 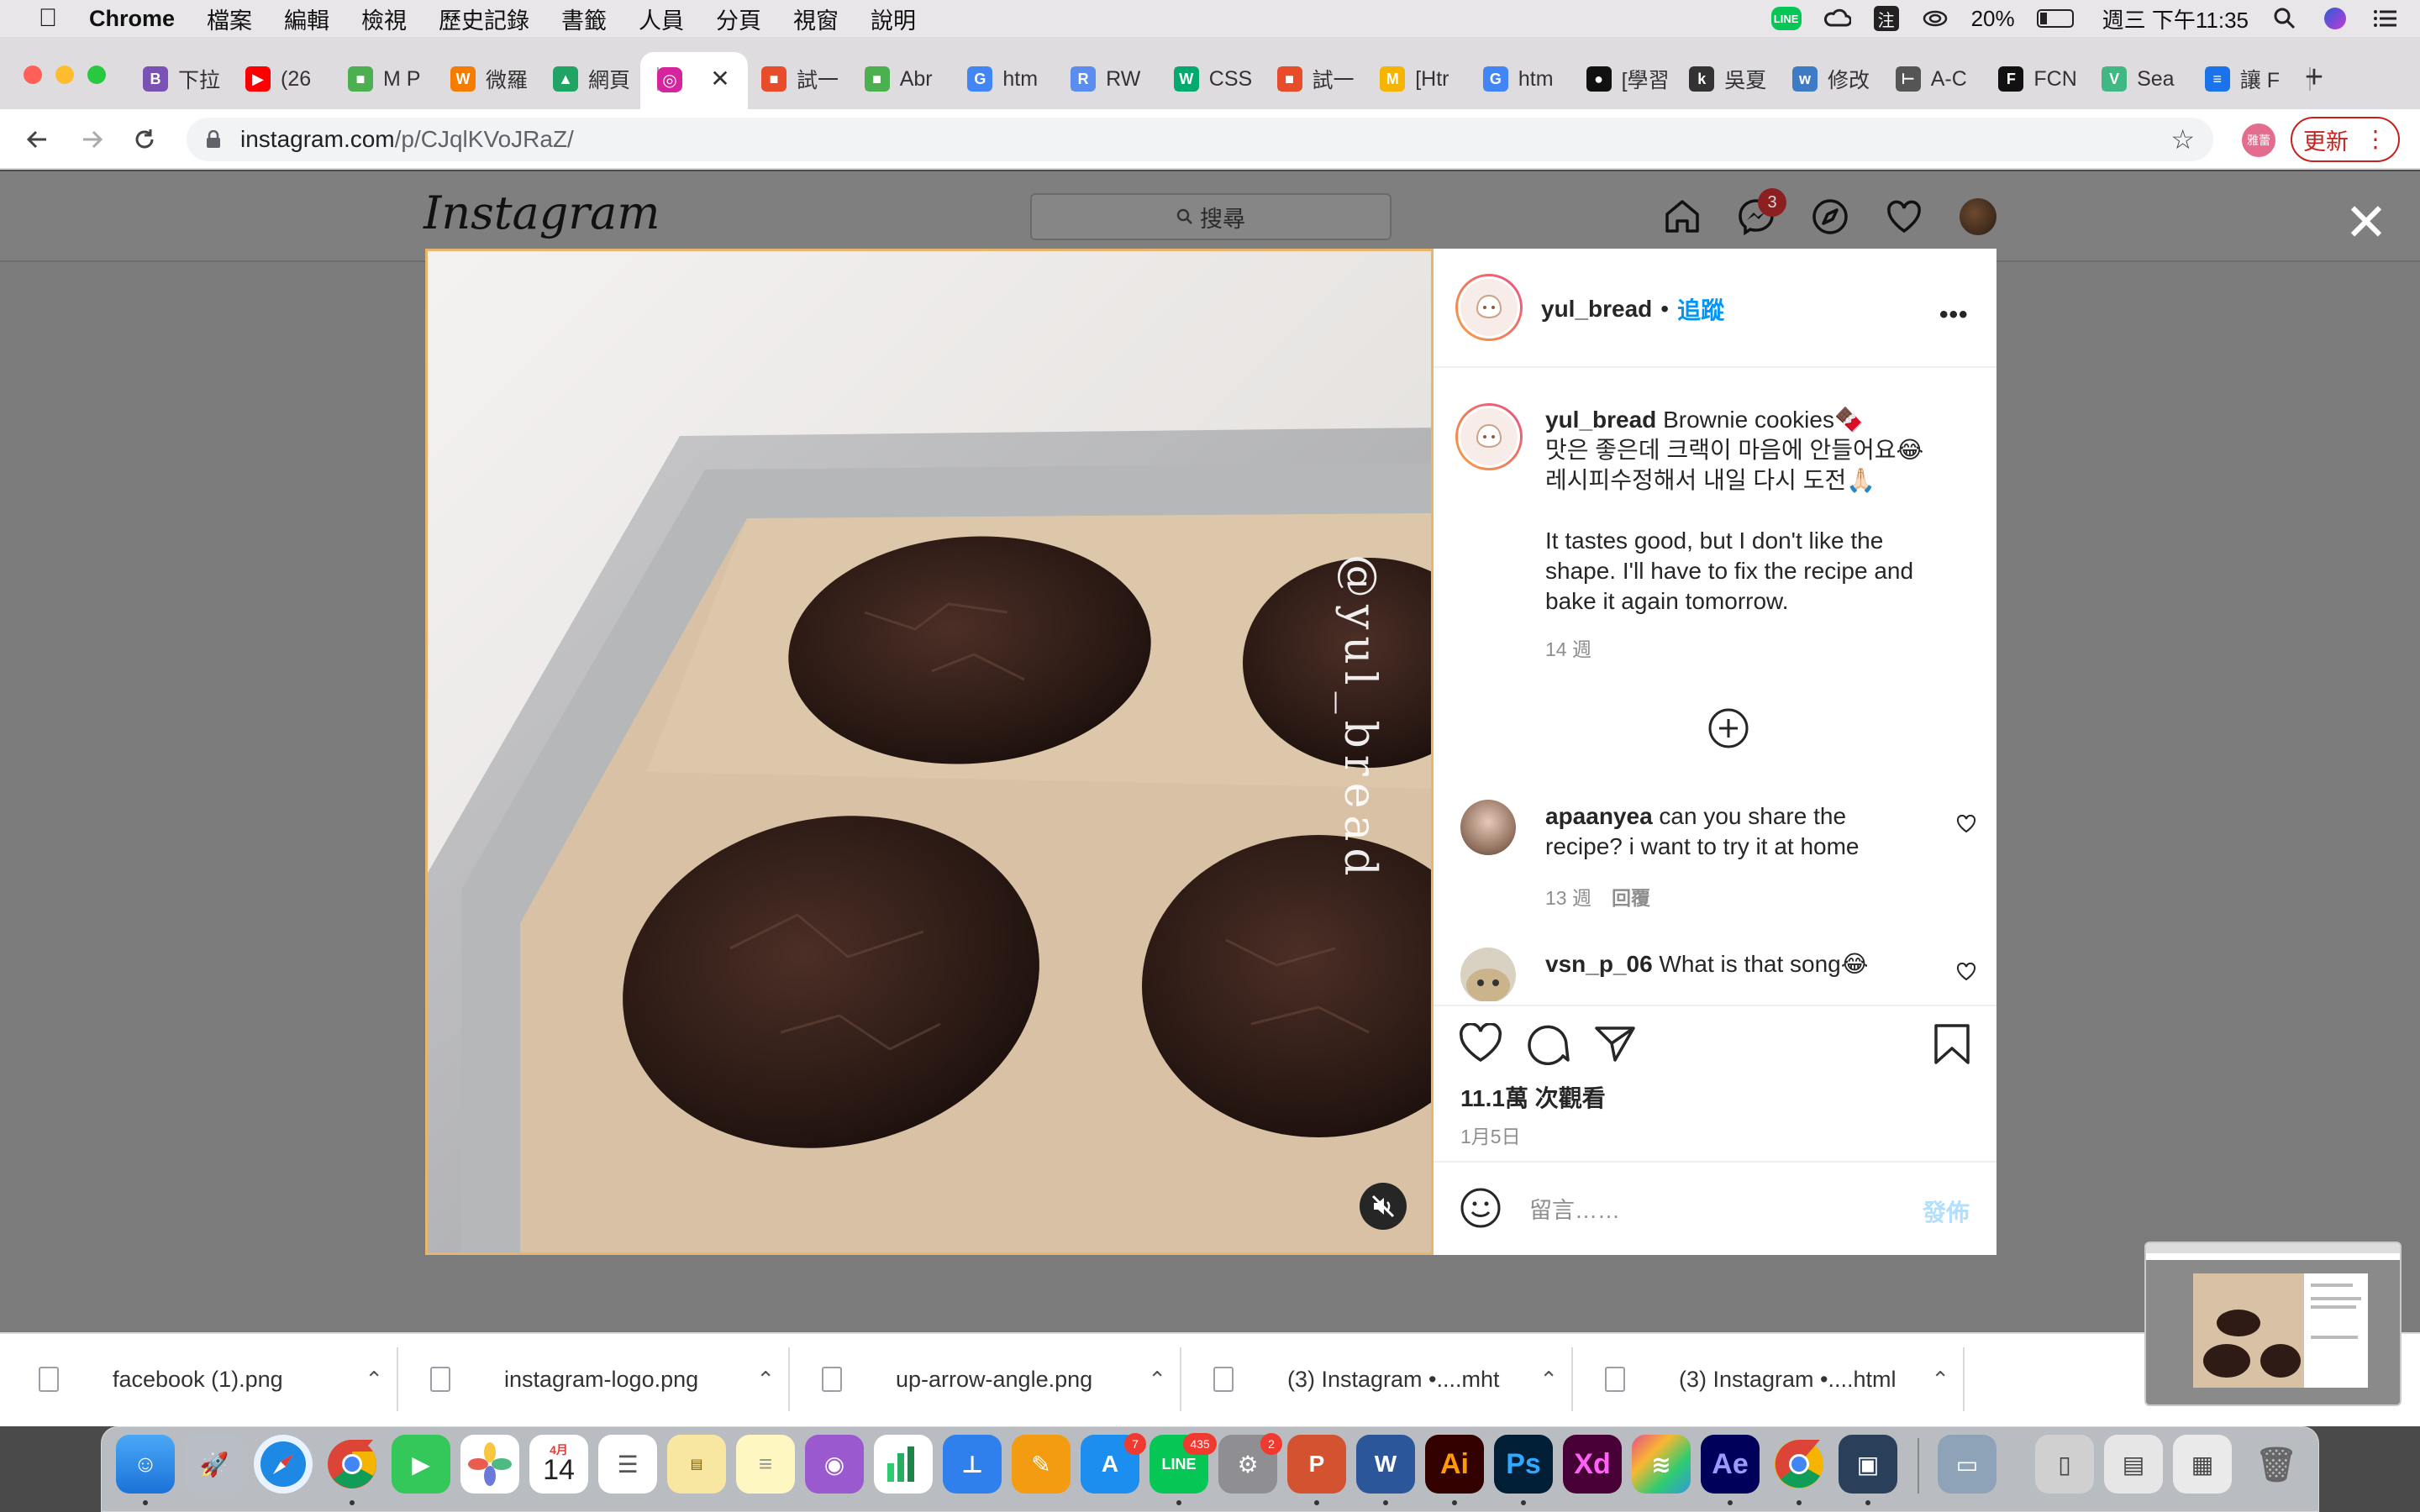 I want to click on explore-compass-icon, so click(x=1830, y=217).